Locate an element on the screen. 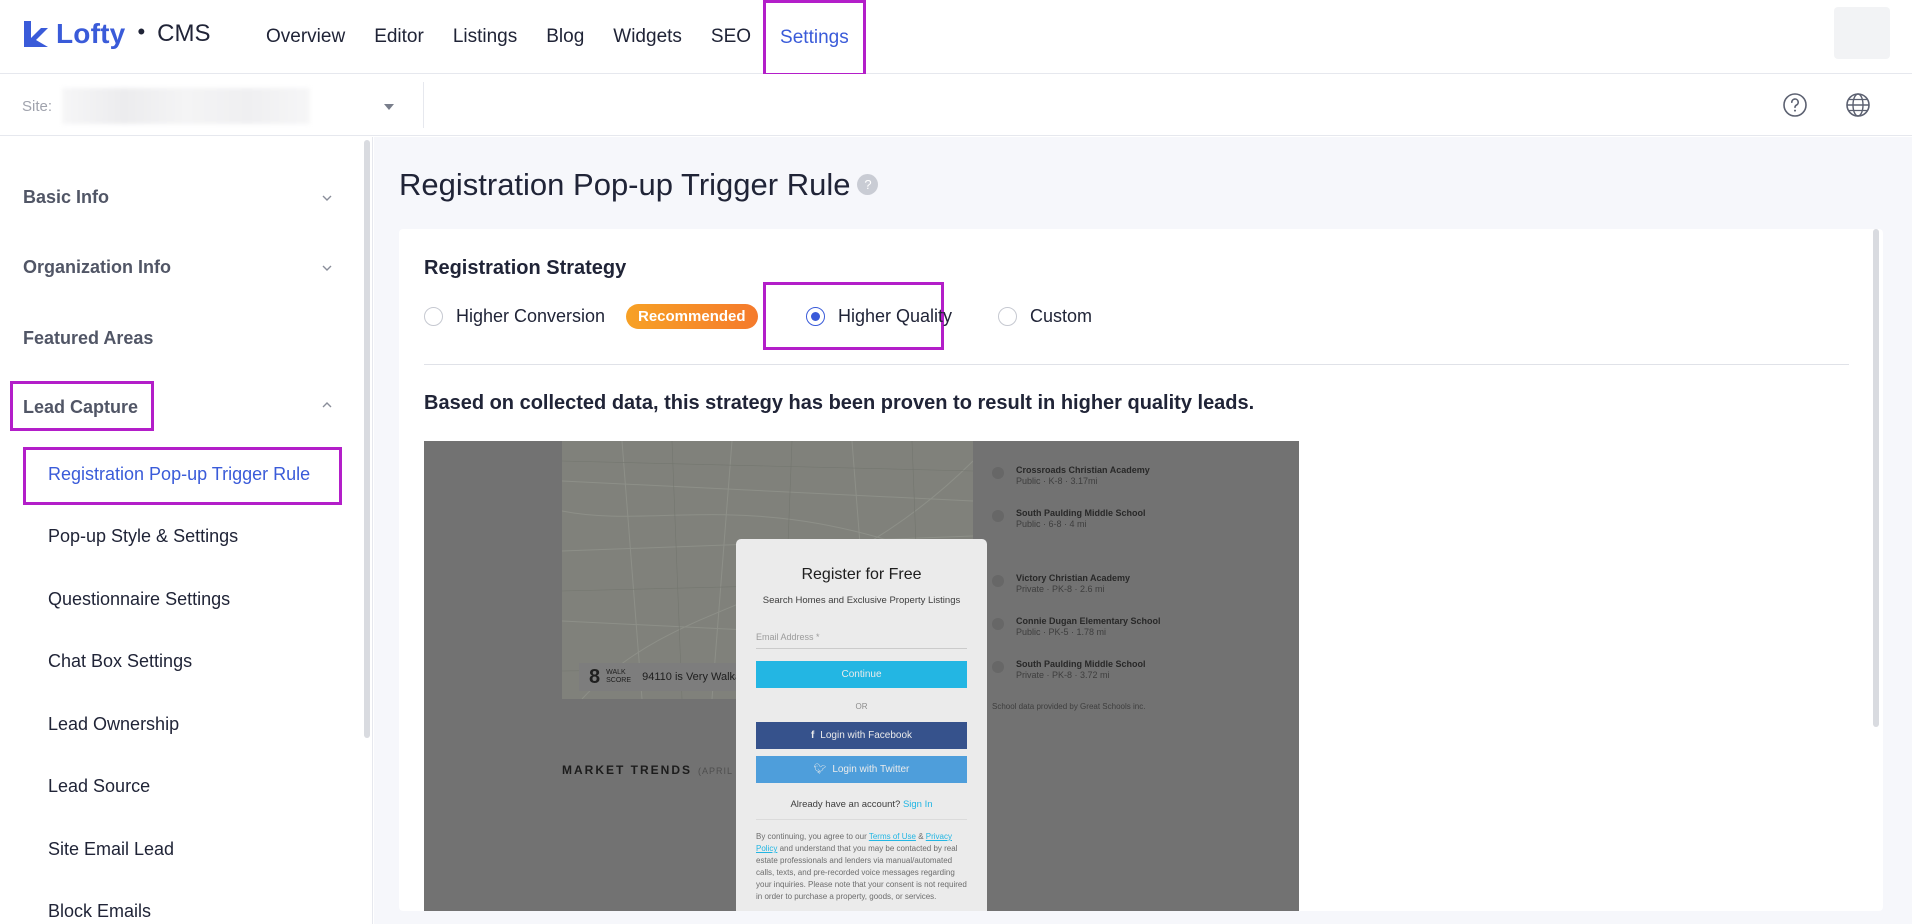 This screenshot has width=1912, height=924. radio-custom: Custom is located at coordinates (1045, 316).